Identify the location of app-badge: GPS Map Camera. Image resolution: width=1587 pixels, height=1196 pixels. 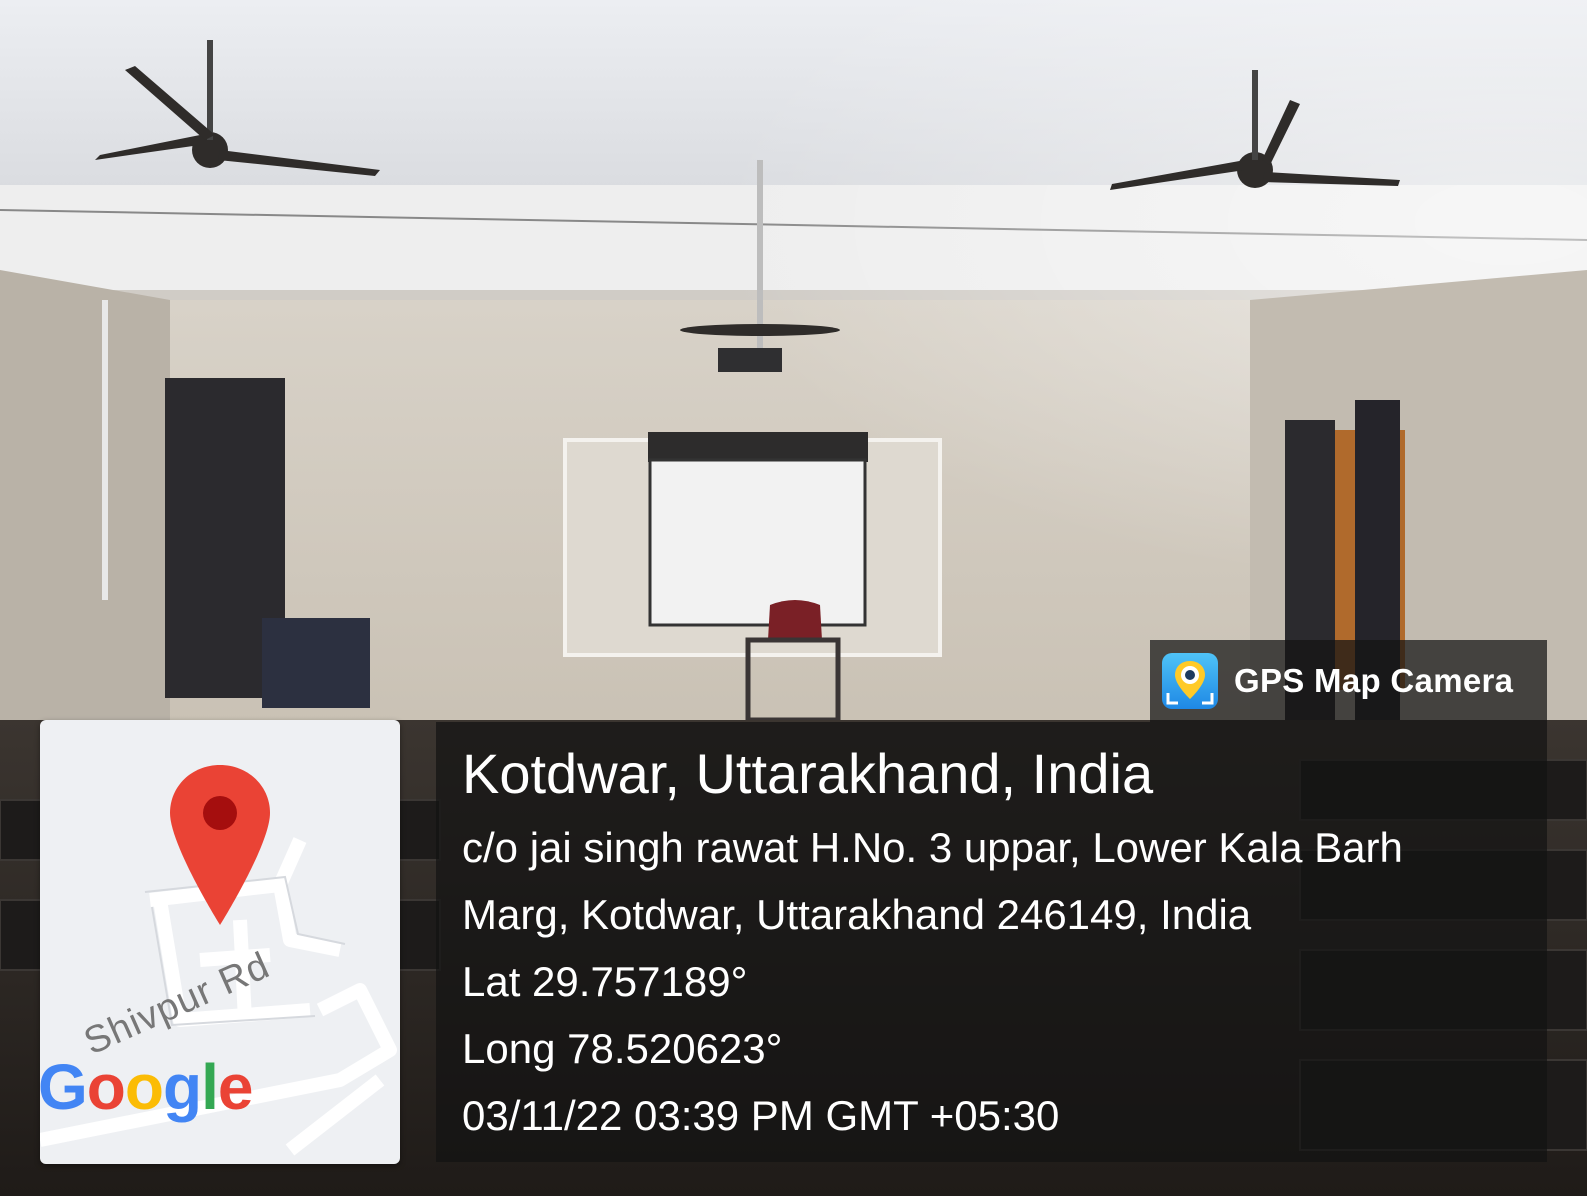
(1348, 681).